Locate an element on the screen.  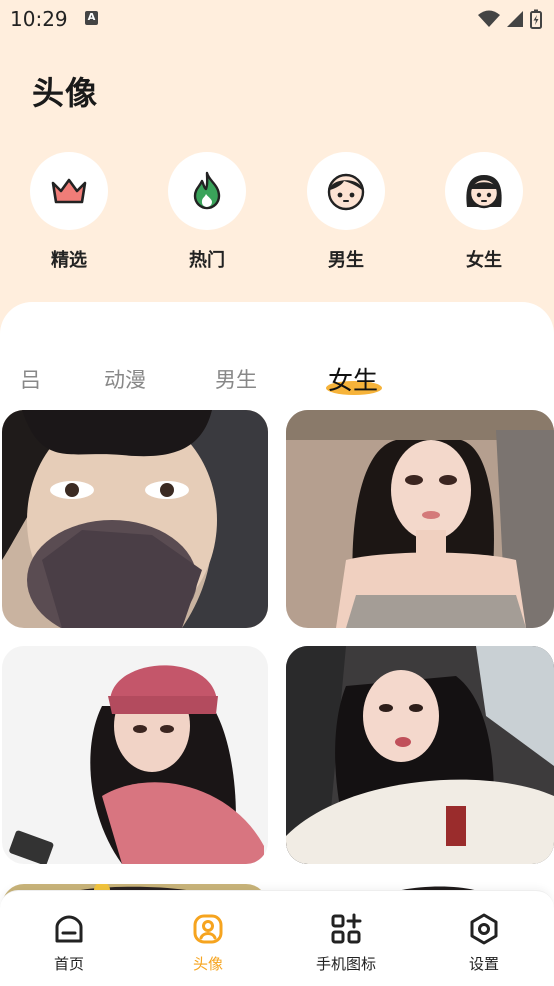
tab-girls: 女生 is located at coordinates (353, 379).